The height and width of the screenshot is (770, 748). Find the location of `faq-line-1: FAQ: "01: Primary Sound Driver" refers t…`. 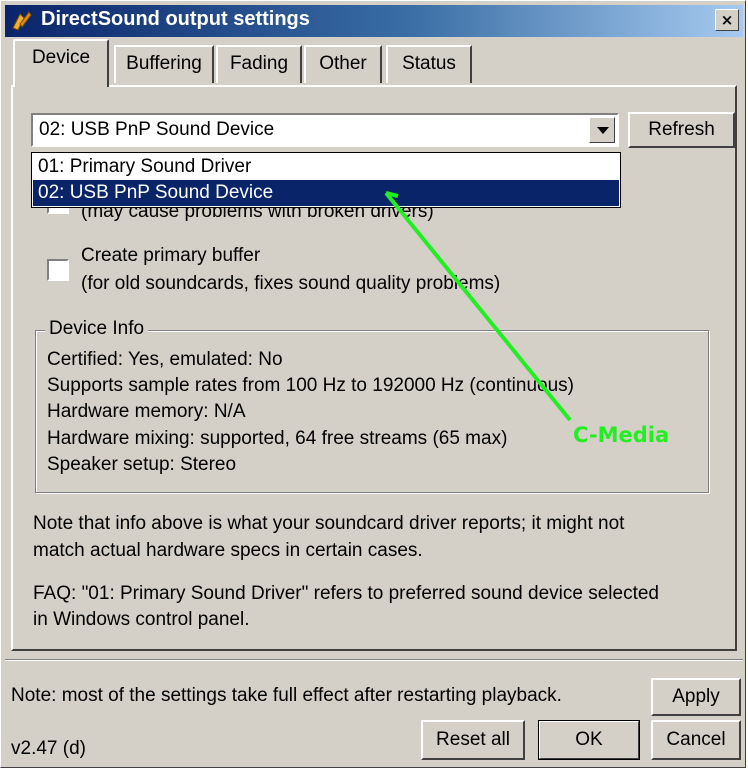

faq-line-1: FAQ: "01: Primary Sound Driver" refers t… is located at coordinates (346, 593).